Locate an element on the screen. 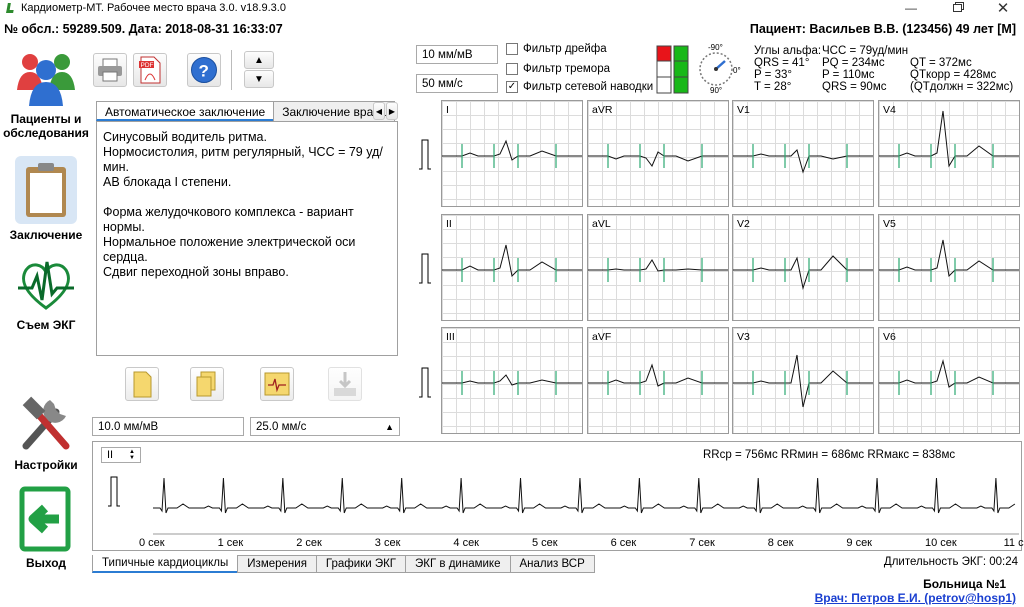 Image resolution: width=1024 pixels, height=607 pixels. time-tick-label: 1 сек is located at coordinates (230, 543).